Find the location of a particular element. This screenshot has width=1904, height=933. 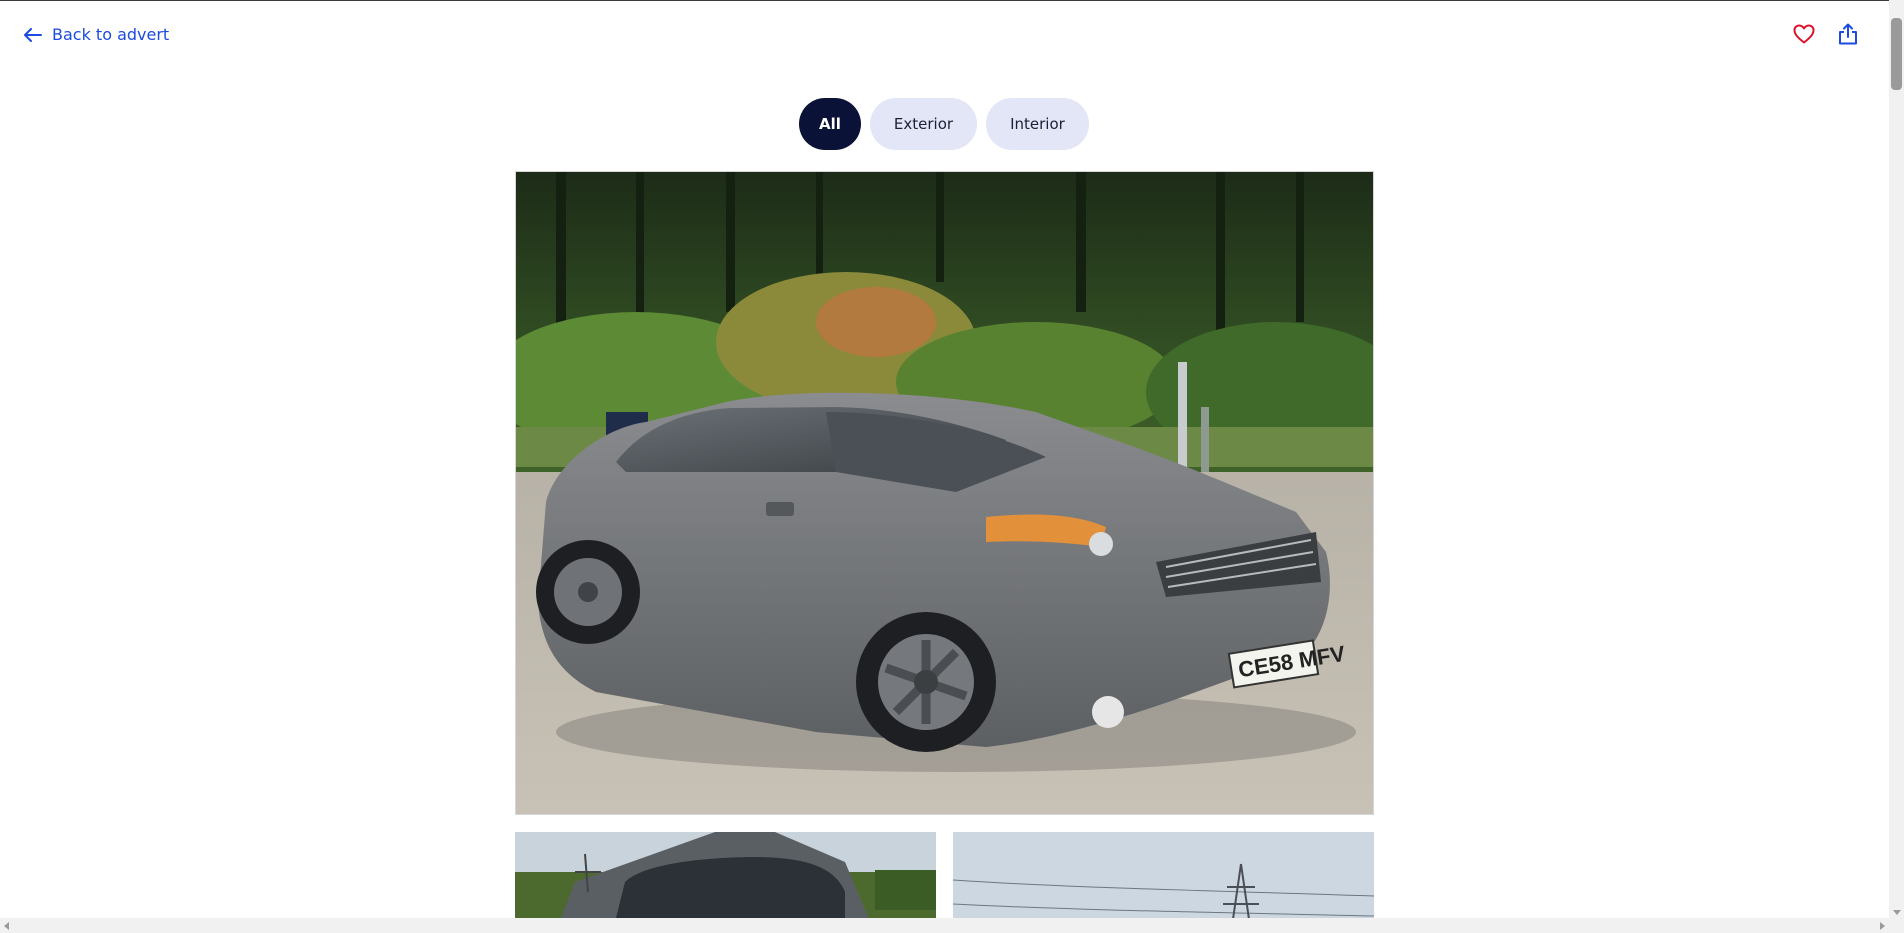

back-to-advert-link: Back to advert is located at coordinates (96, 34).